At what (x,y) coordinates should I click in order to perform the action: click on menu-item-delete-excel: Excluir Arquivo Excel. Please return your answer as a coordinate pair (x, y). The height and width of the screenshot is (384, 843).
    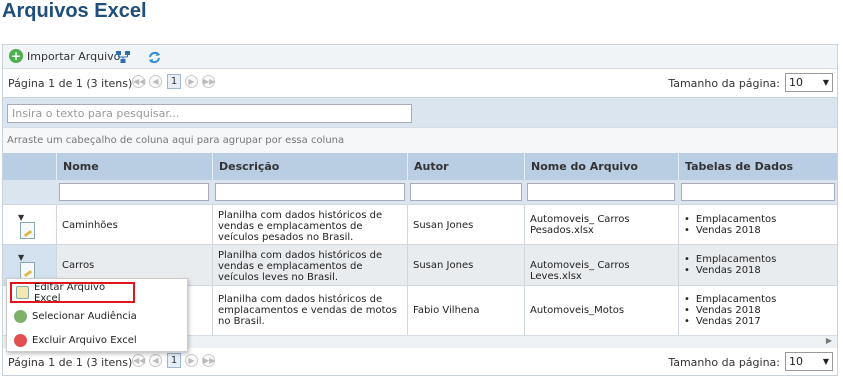
    Looking at the image, I should click on (95, 340).